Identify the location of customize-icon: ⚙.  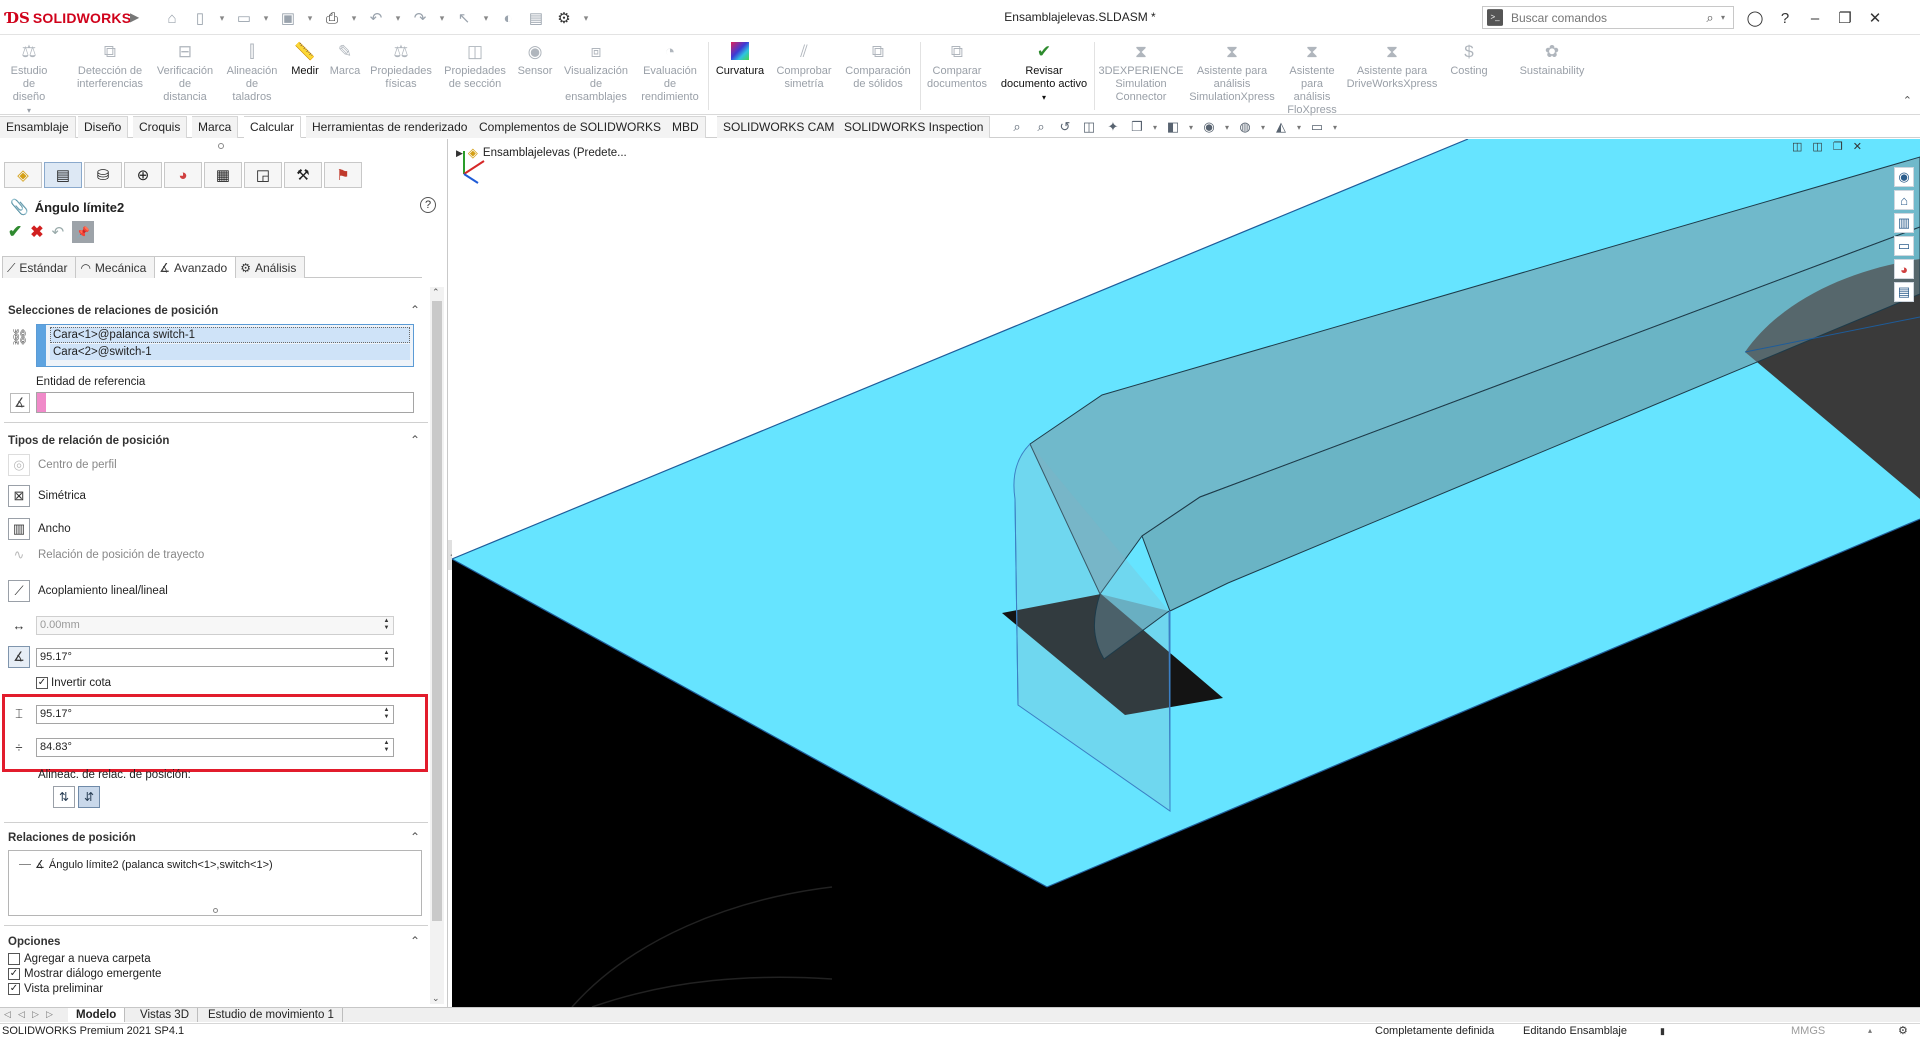
(1903, 1031).